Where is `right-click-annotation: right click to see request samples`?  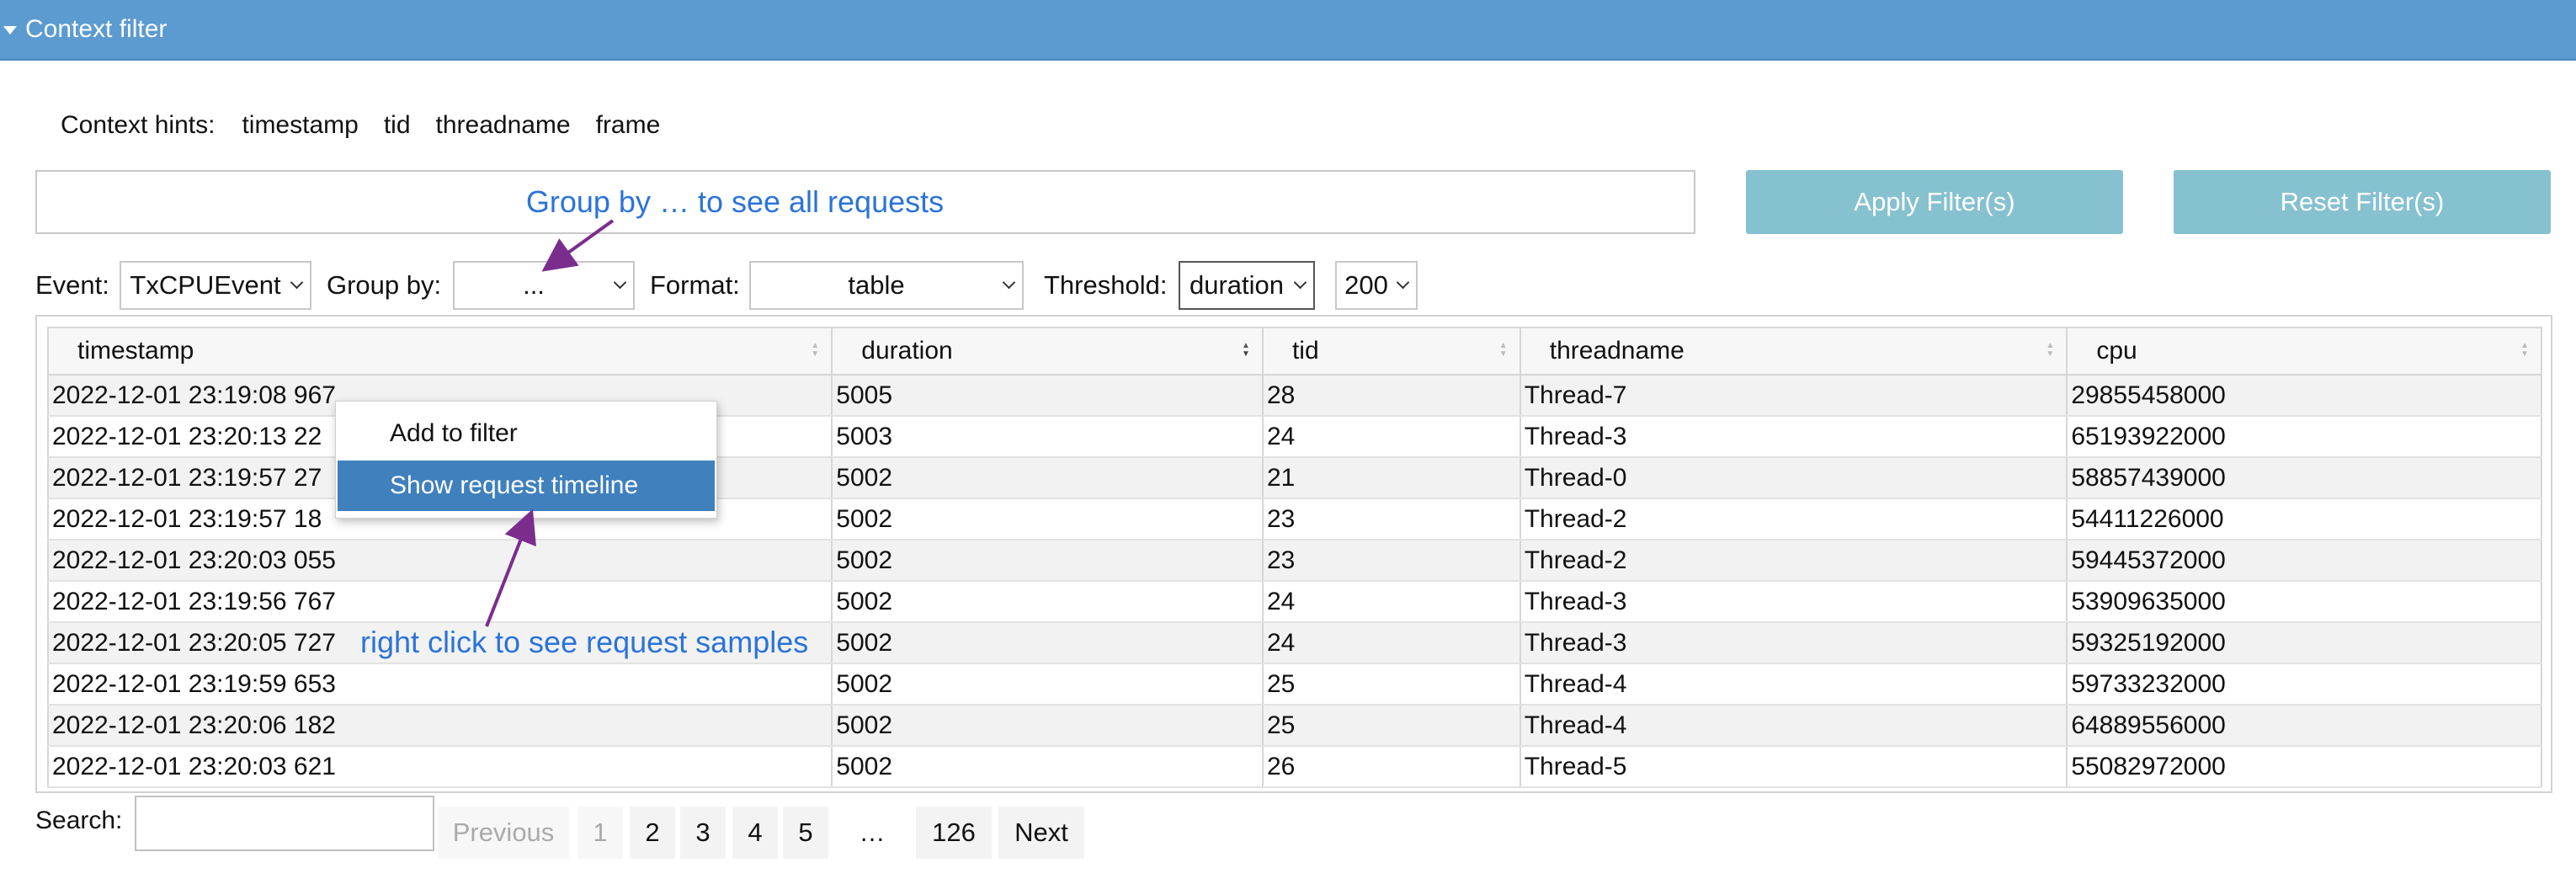
right-click-annotation: right click to see request samples is located at coordinates (585, 642).